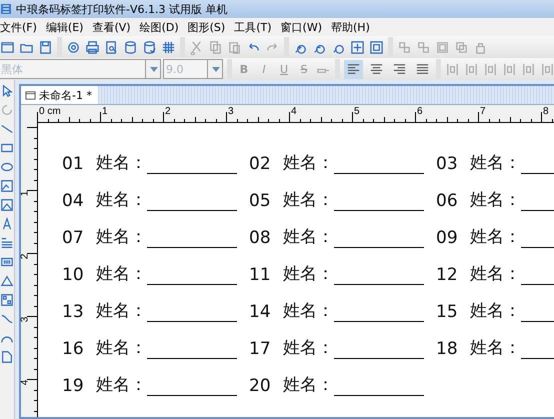 The width and height of the screenshot is (554, 419). Describe the element at coordinates (7, 186) in the screenshot. I see `image-icon` at that location.